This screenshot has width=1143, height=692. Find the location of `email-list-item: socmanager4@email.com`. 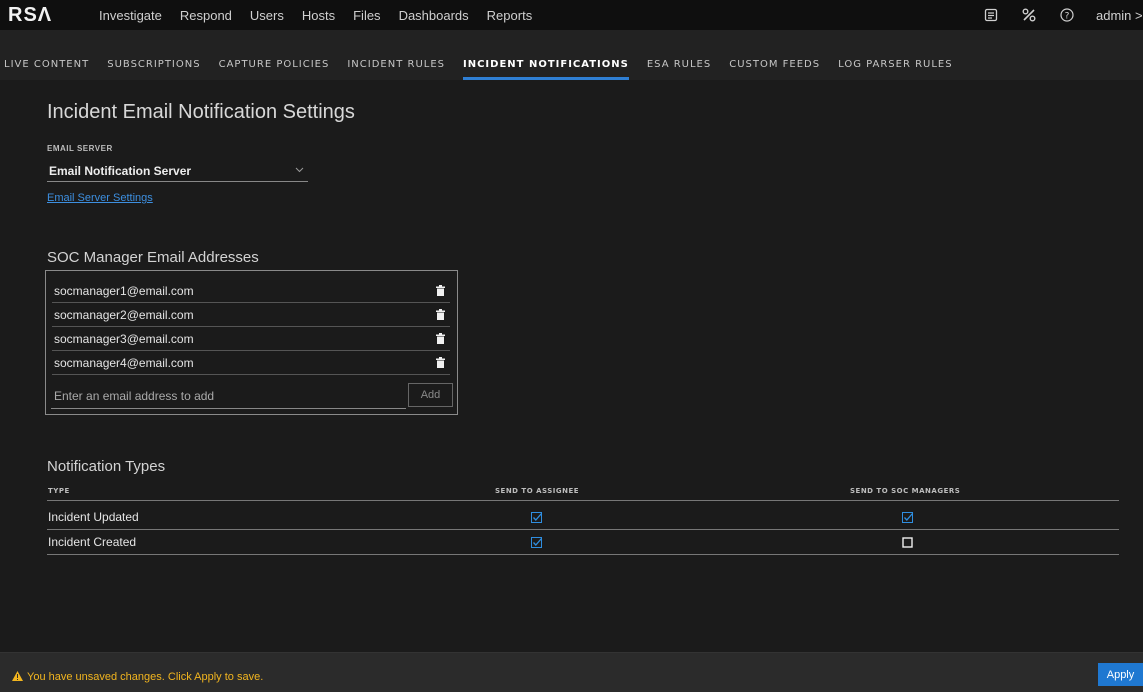

email-list-item: socmanager4@email.com is located at coordinates (251, 363).